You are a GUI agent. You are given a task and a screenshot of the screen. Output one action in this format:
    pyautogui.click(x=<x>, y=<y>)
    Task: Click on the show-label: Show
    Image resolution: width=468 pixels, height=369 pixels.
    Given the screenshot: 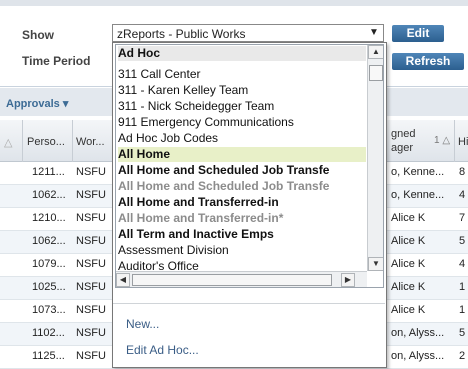 What is the action you would take?
    pyautogui.click(x=38, y=35)
    